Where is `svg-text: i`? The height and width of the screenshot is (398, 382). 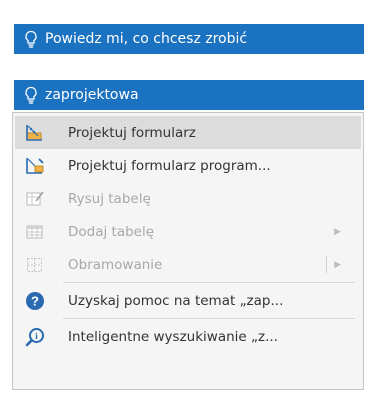
svg-text: i is located at coordinates (36, 336).